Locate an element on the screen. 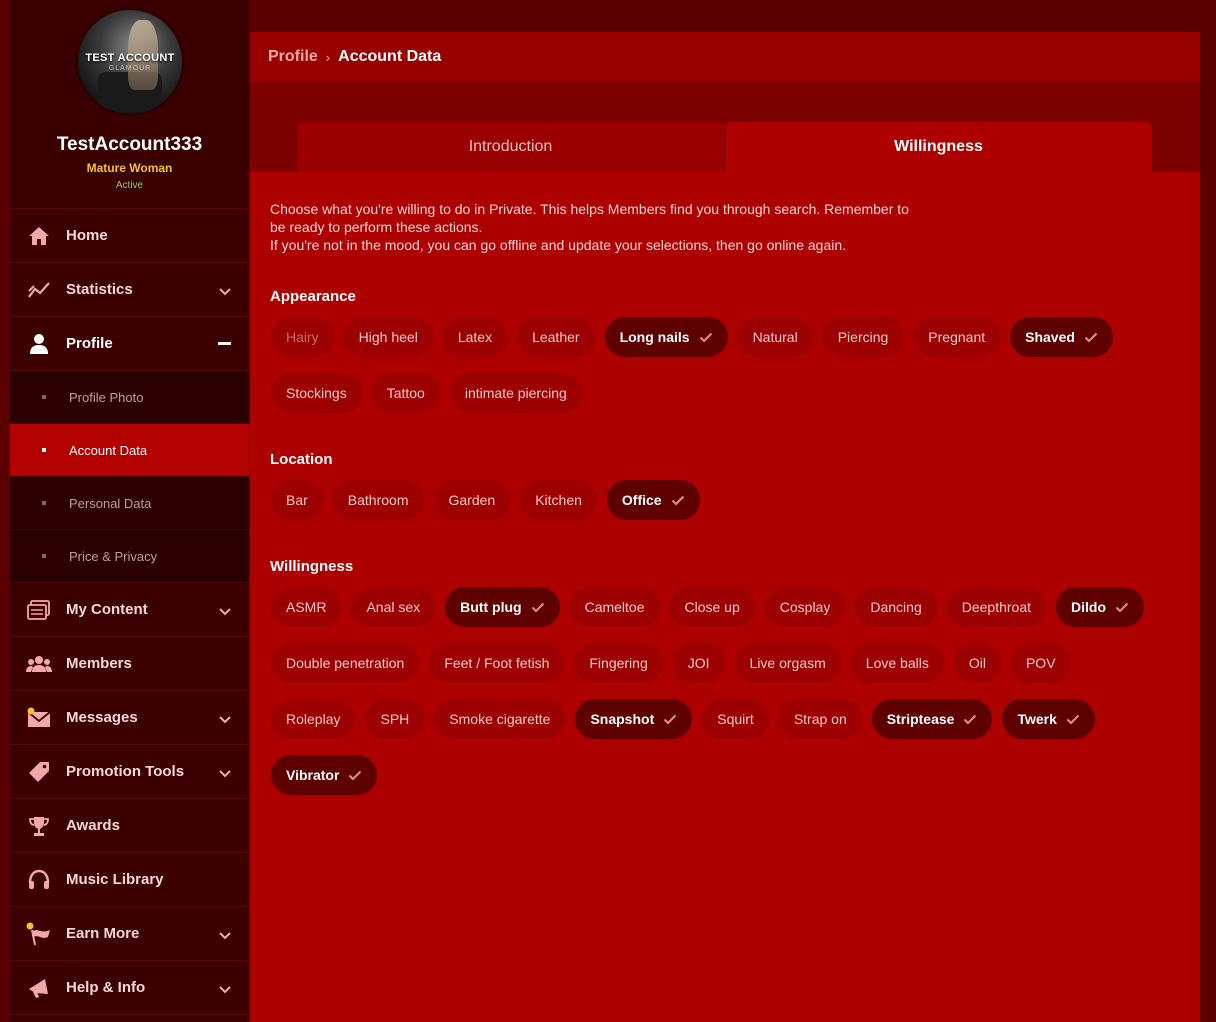 The width and height of the screenshot is (1216, 1022). tag-chip: Bathroom is located at coordinates (378, 500).